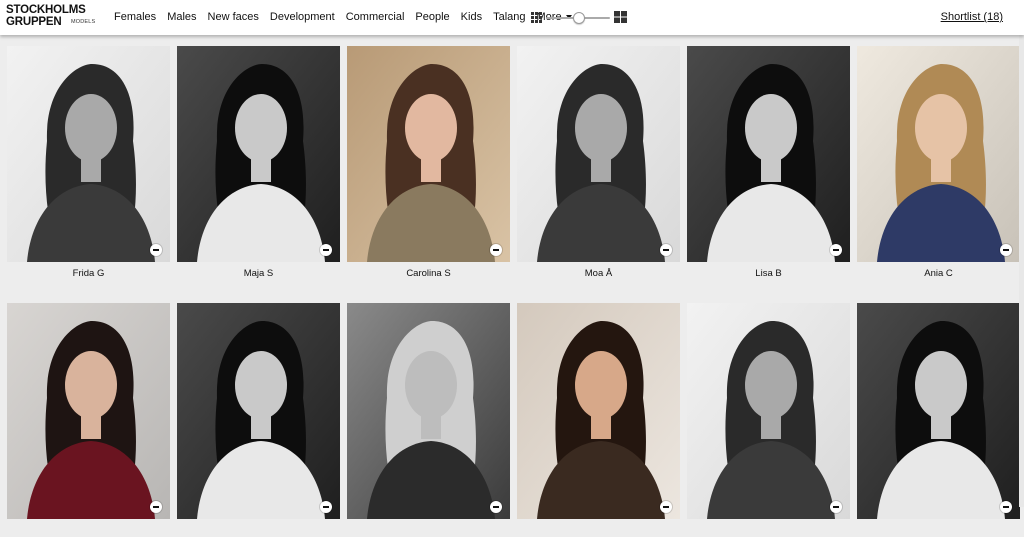  I want to click on model-card: Lisa B, so click(768, 163).